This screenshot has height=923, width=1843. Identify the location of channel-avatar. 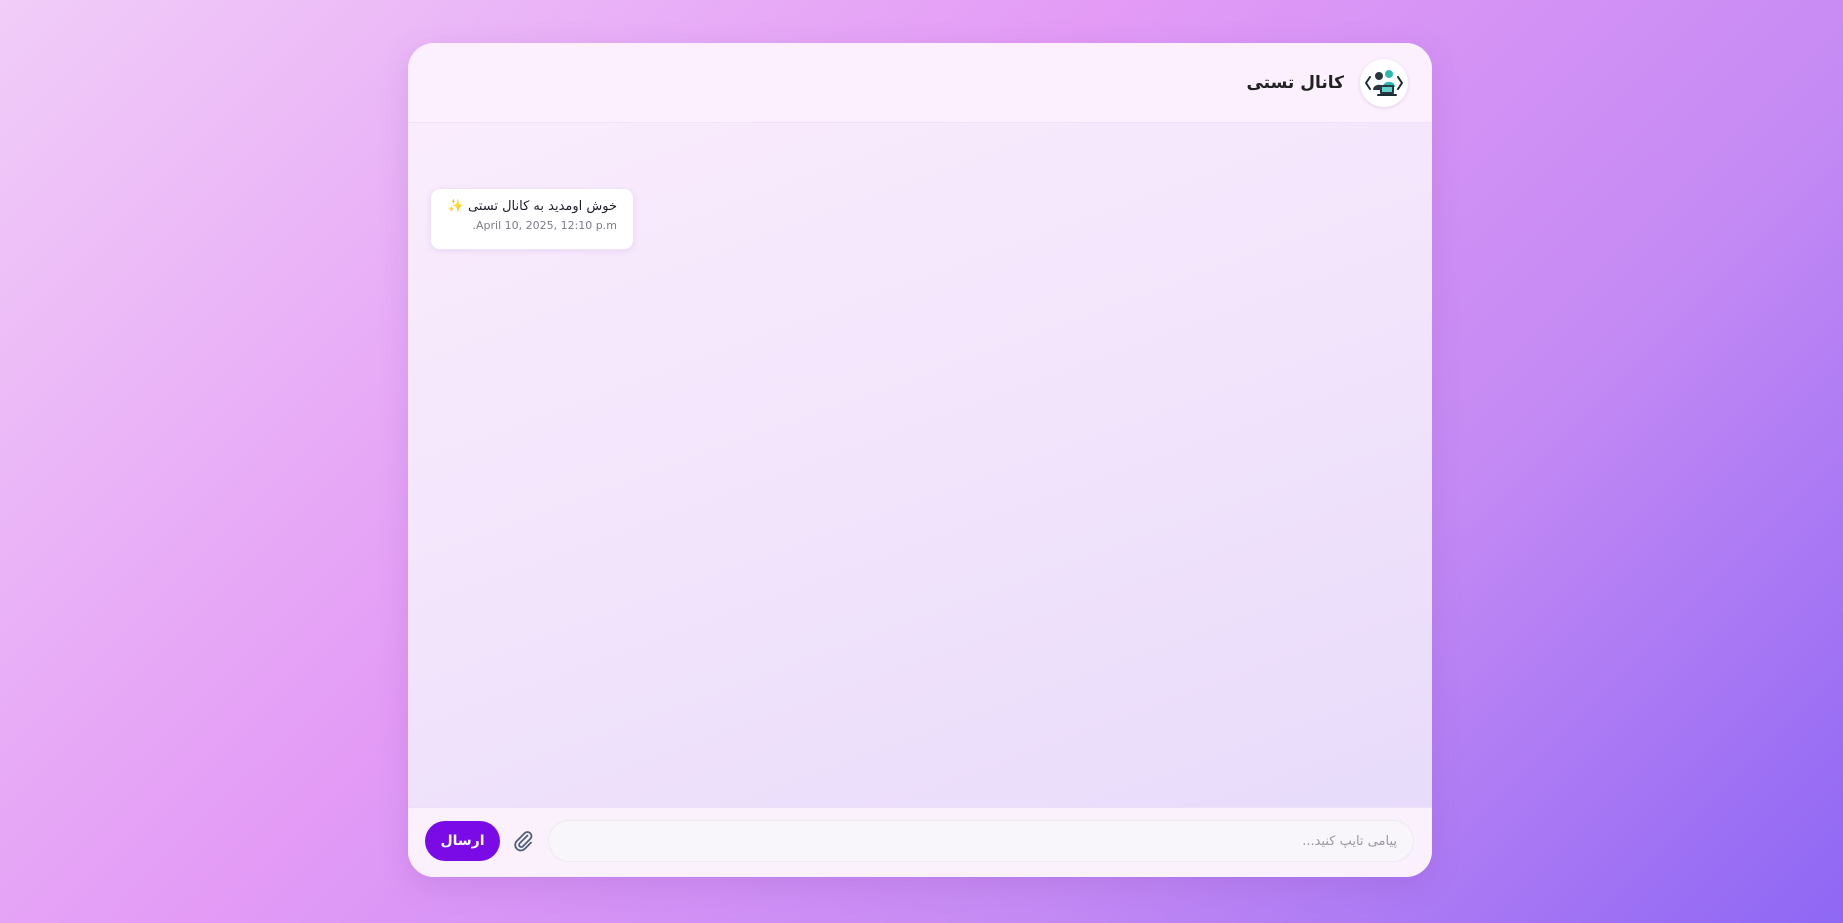
(1384, 82).